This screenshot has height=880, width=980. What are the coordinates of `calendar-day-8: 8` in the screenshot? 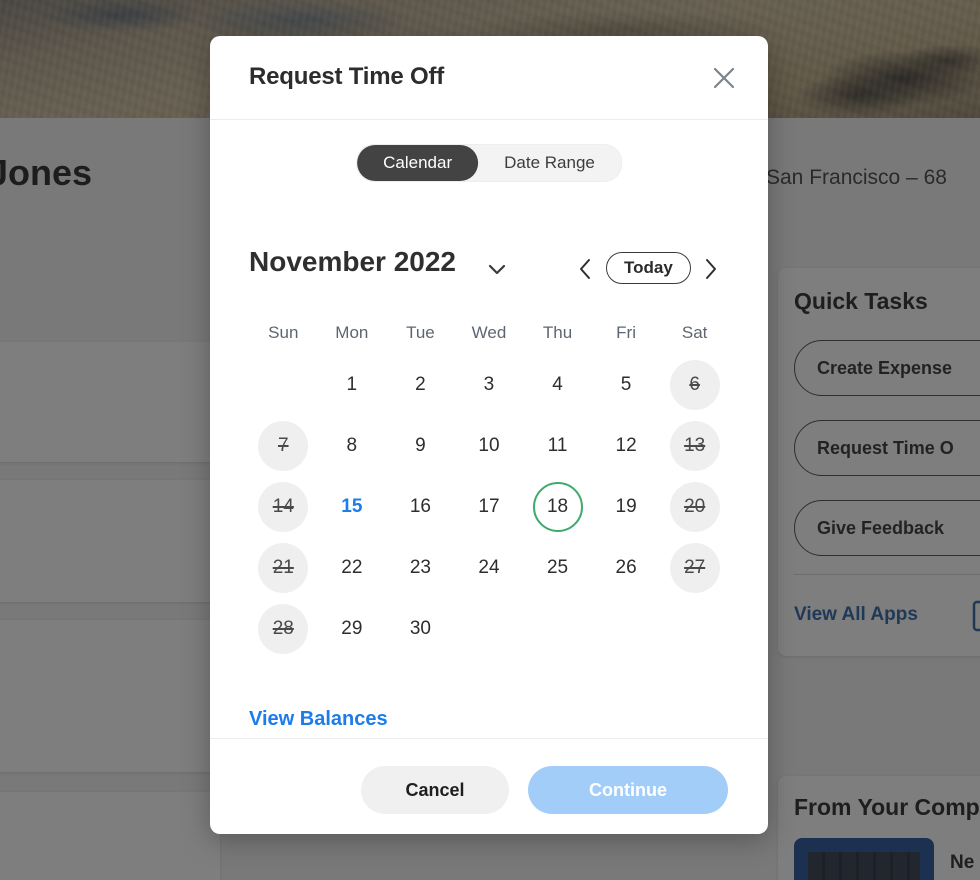 It's located at (352, 446).